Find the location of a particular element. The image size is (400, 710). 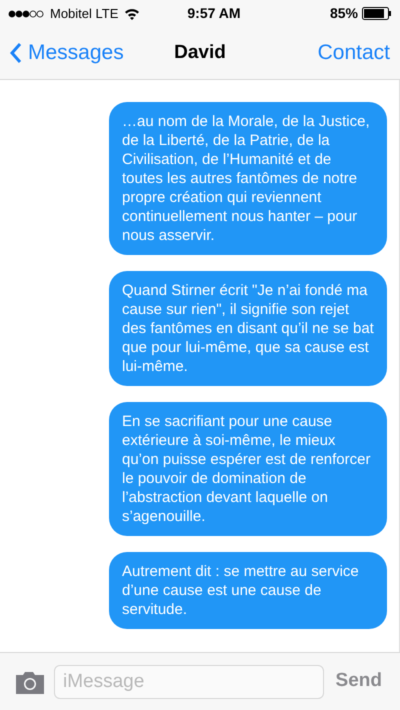

message-input: iMessage is located at coordinates (189, 681).